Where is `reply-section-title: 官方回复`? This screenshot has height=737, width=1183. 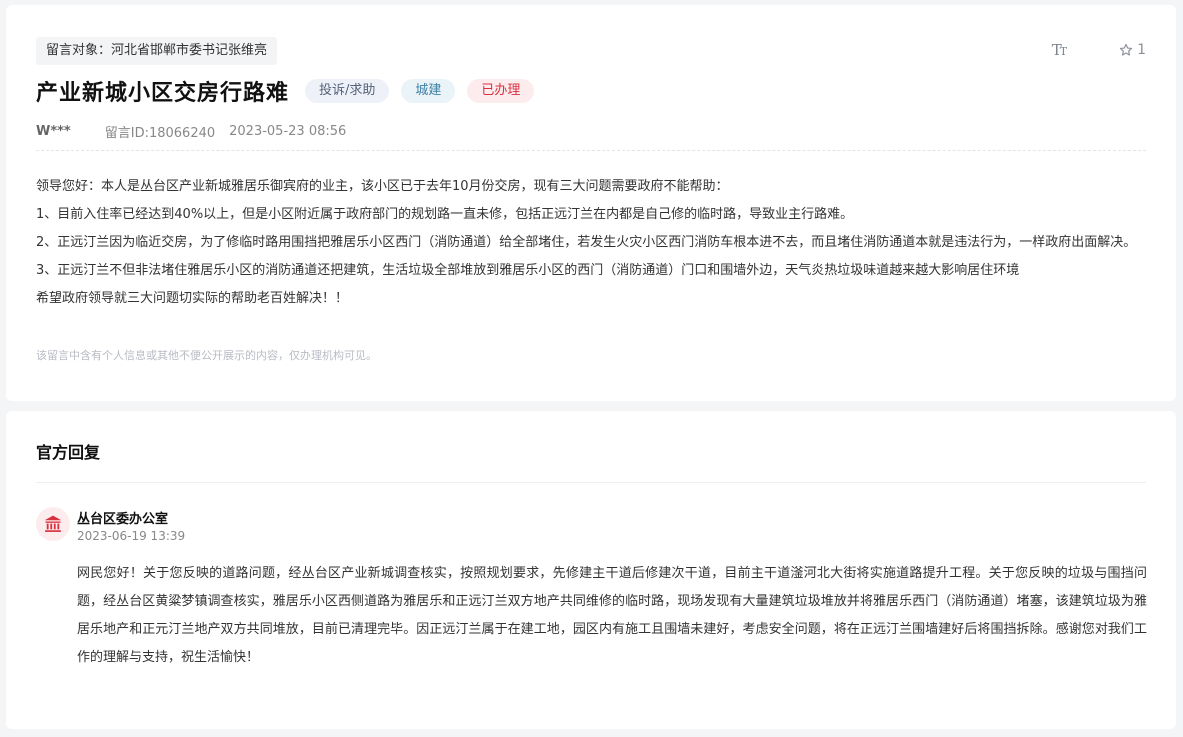
reply-section-title: 官方回复 is located at coordinates (68, 452).